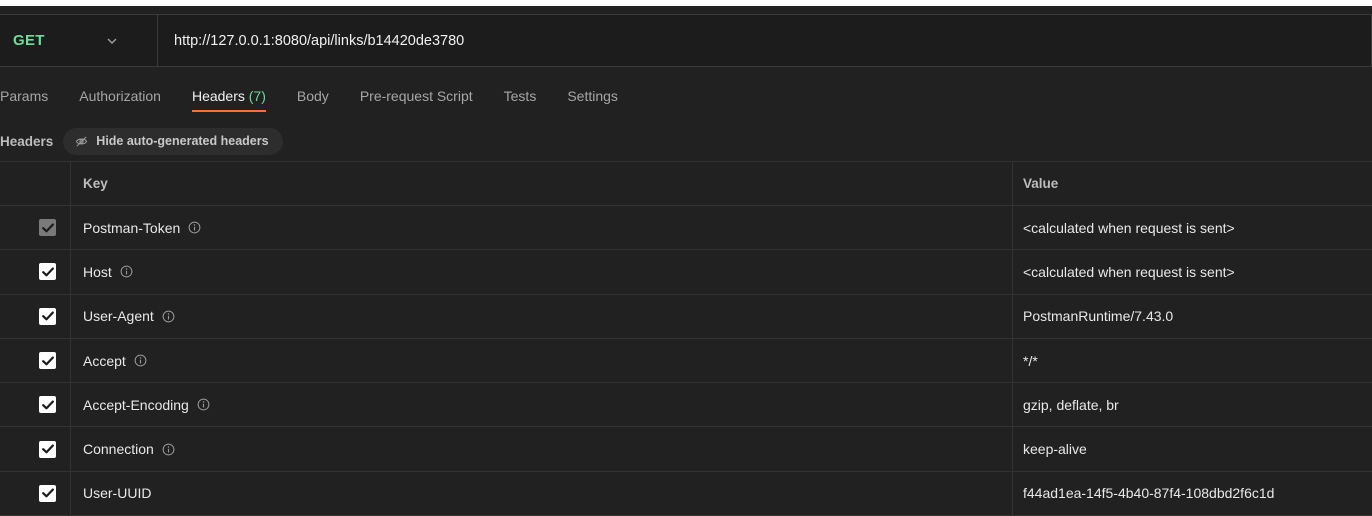 This screenshot has width=1372, height=516. I want to click on header-key: Connection, so click(118, 449).